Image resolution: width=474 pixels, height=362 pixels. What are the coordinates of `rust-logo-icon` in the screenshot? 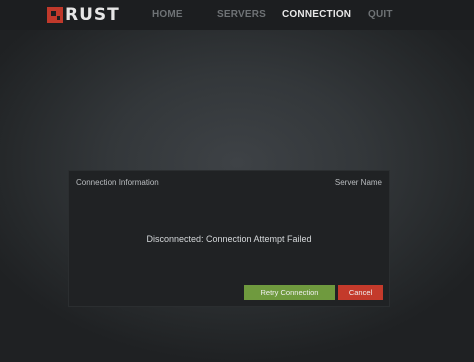 It's located at (55, 15).